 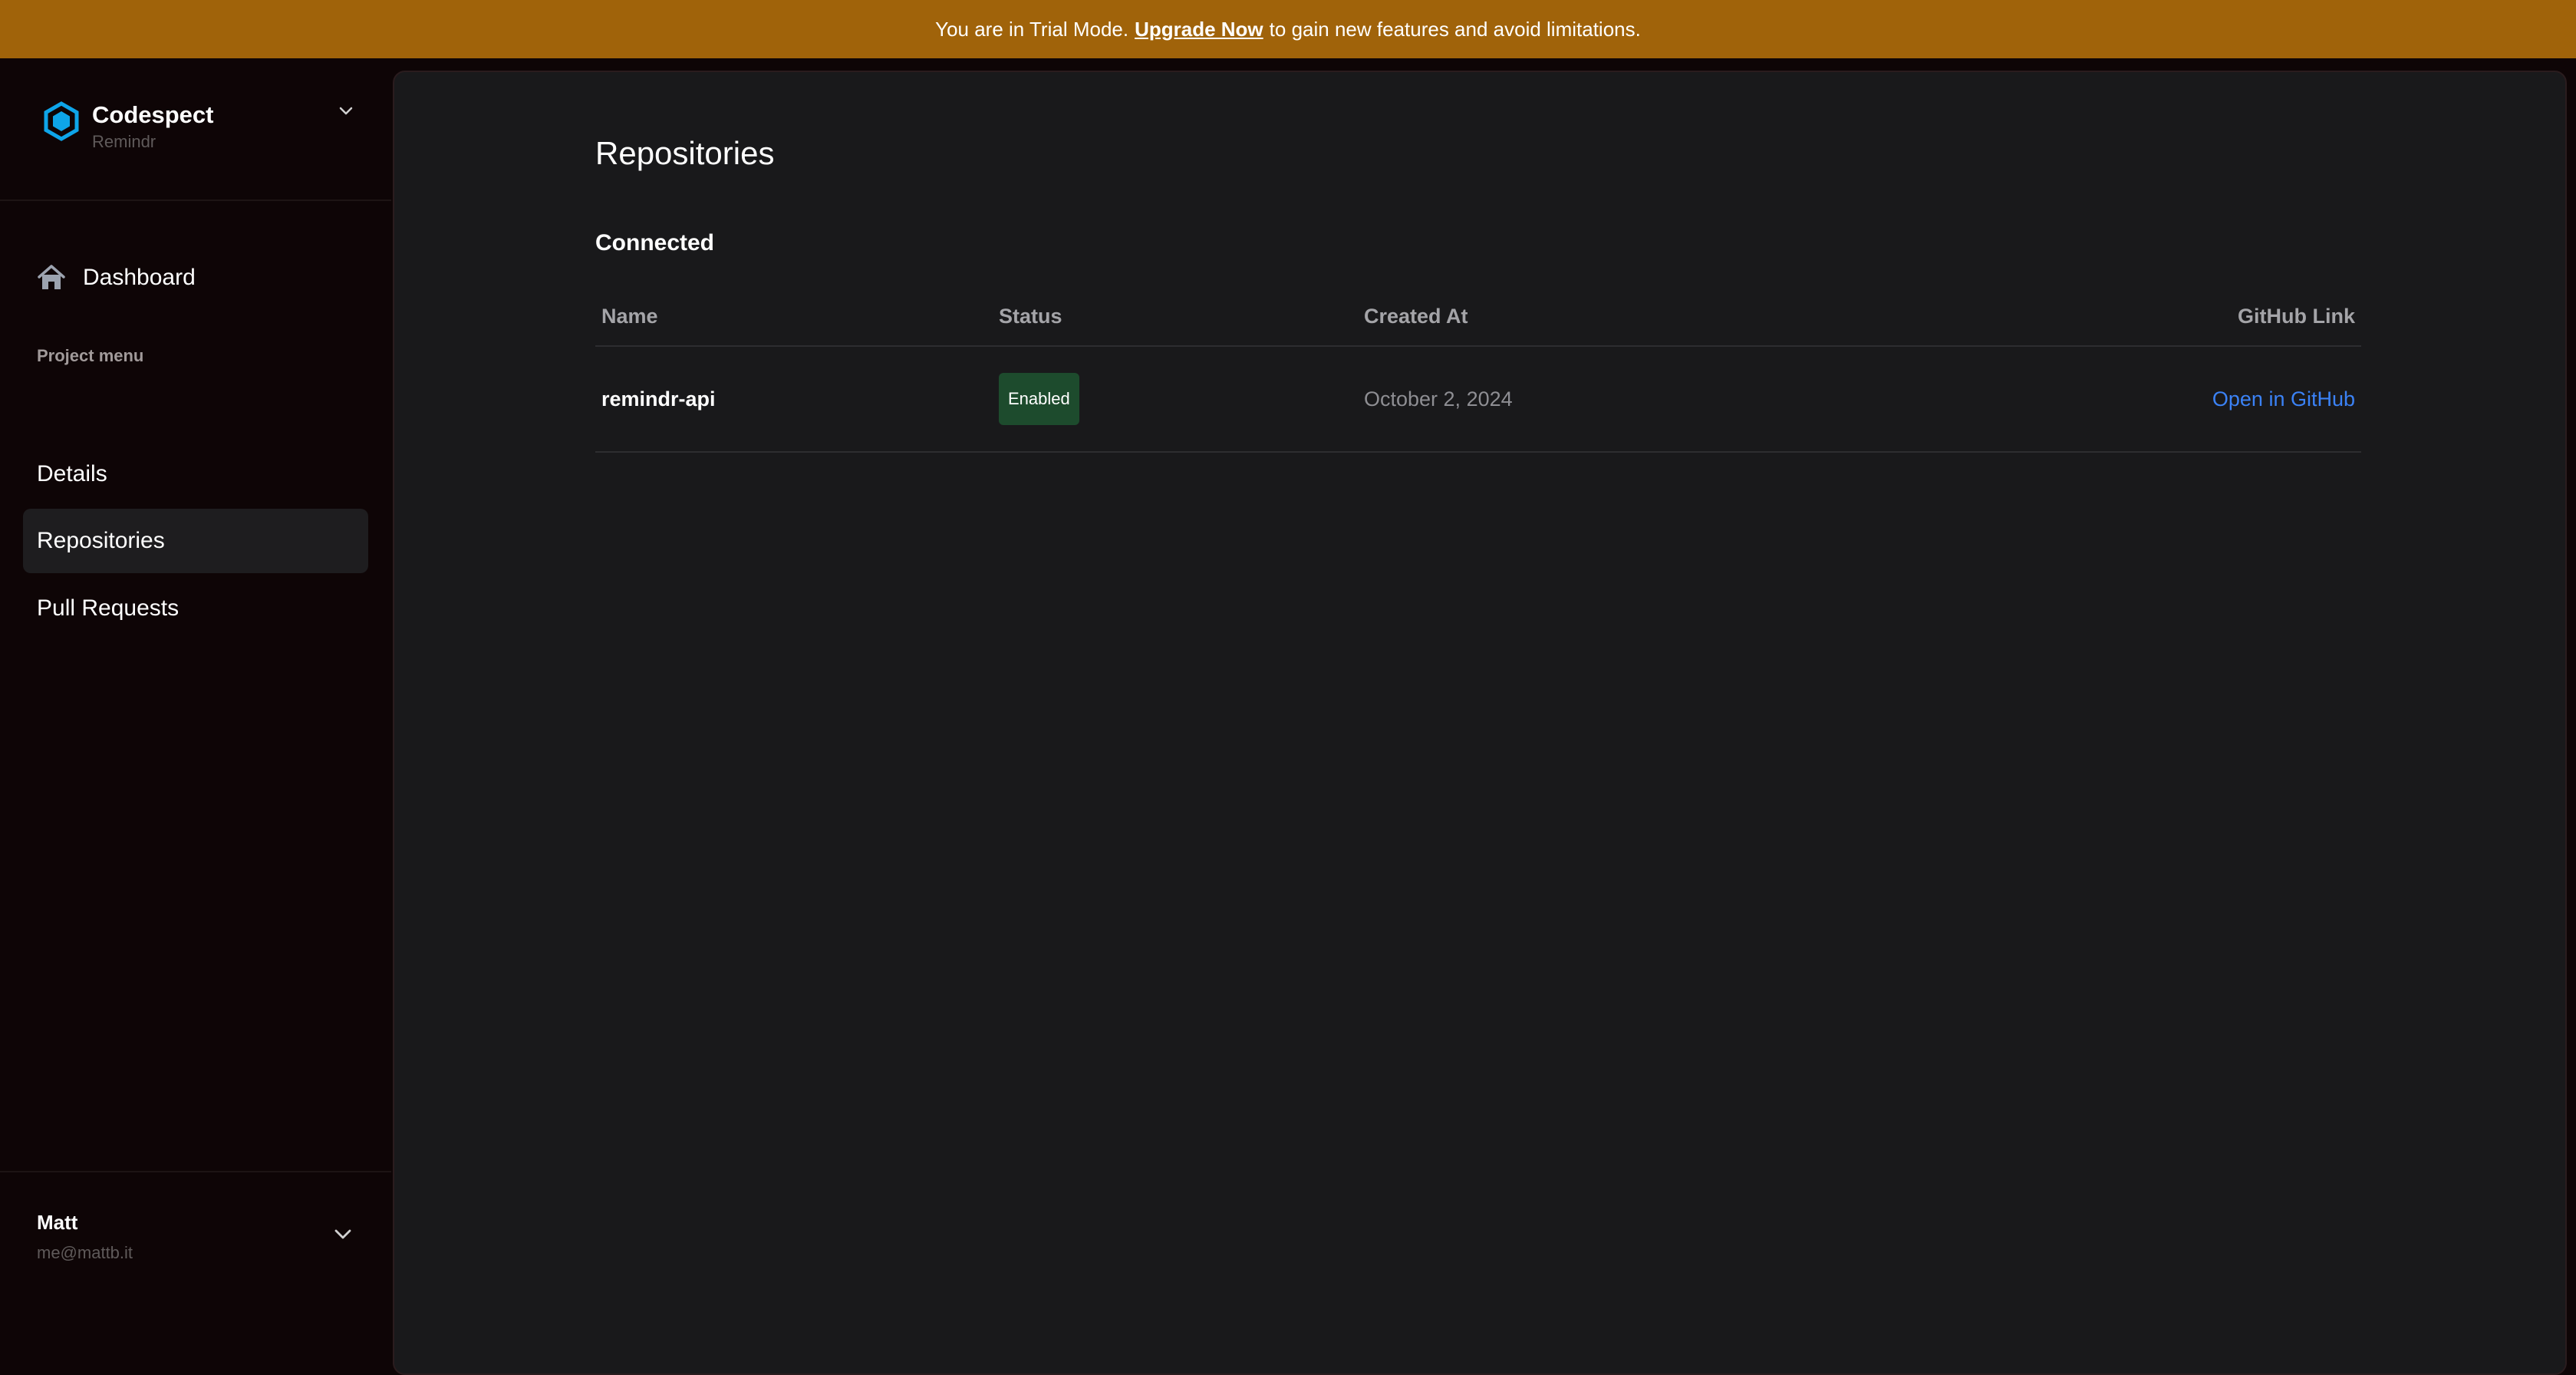 What do you see at coordinates (629, 316) in the screenshot?
I see `column-header-name: Name` at bounding box center [629, 316].